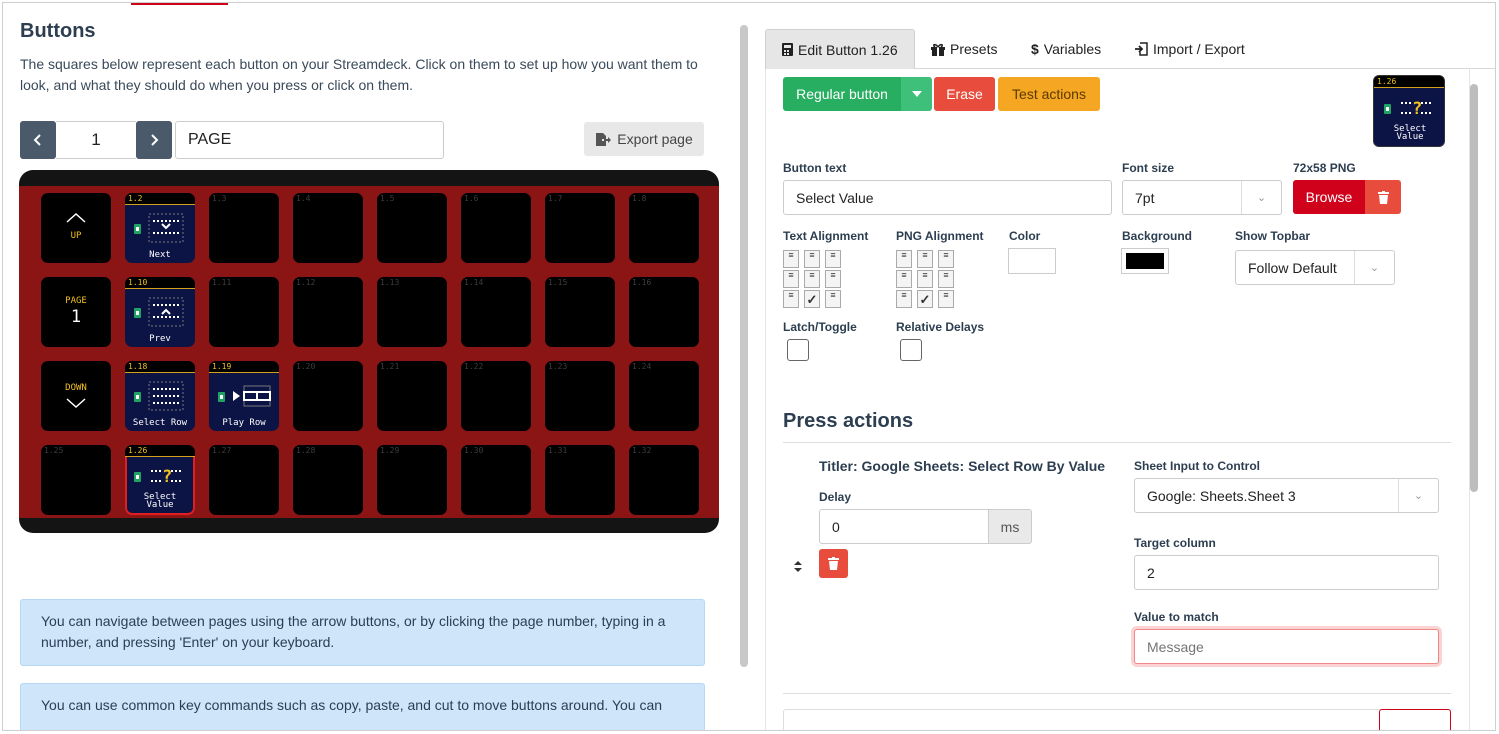 The image size is (1499, 734). Describe the element at coordinates (96, 140) in the screenshot. I see `page-number-input: 1` at that location.